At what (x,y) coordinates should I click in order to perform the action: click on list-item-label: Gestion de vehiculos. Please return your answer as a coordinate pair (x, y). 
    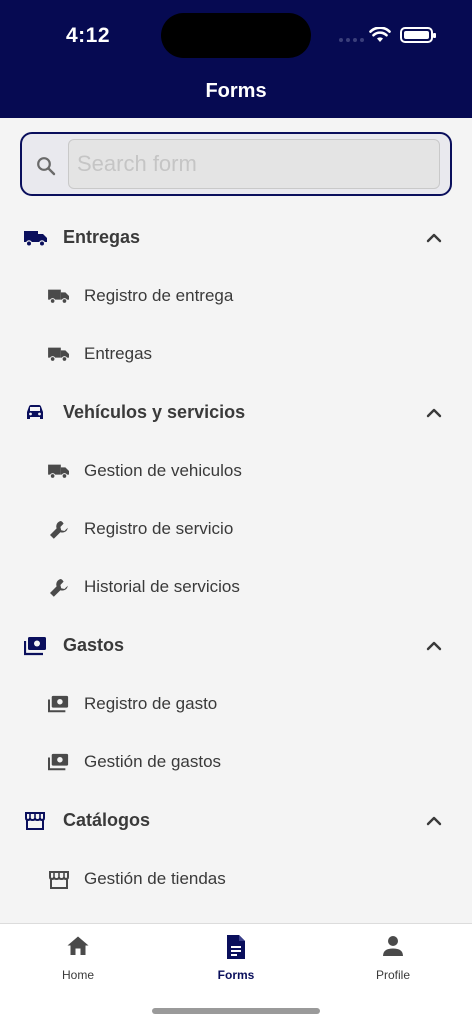
    Looking at the image, I should click on (163, 470).